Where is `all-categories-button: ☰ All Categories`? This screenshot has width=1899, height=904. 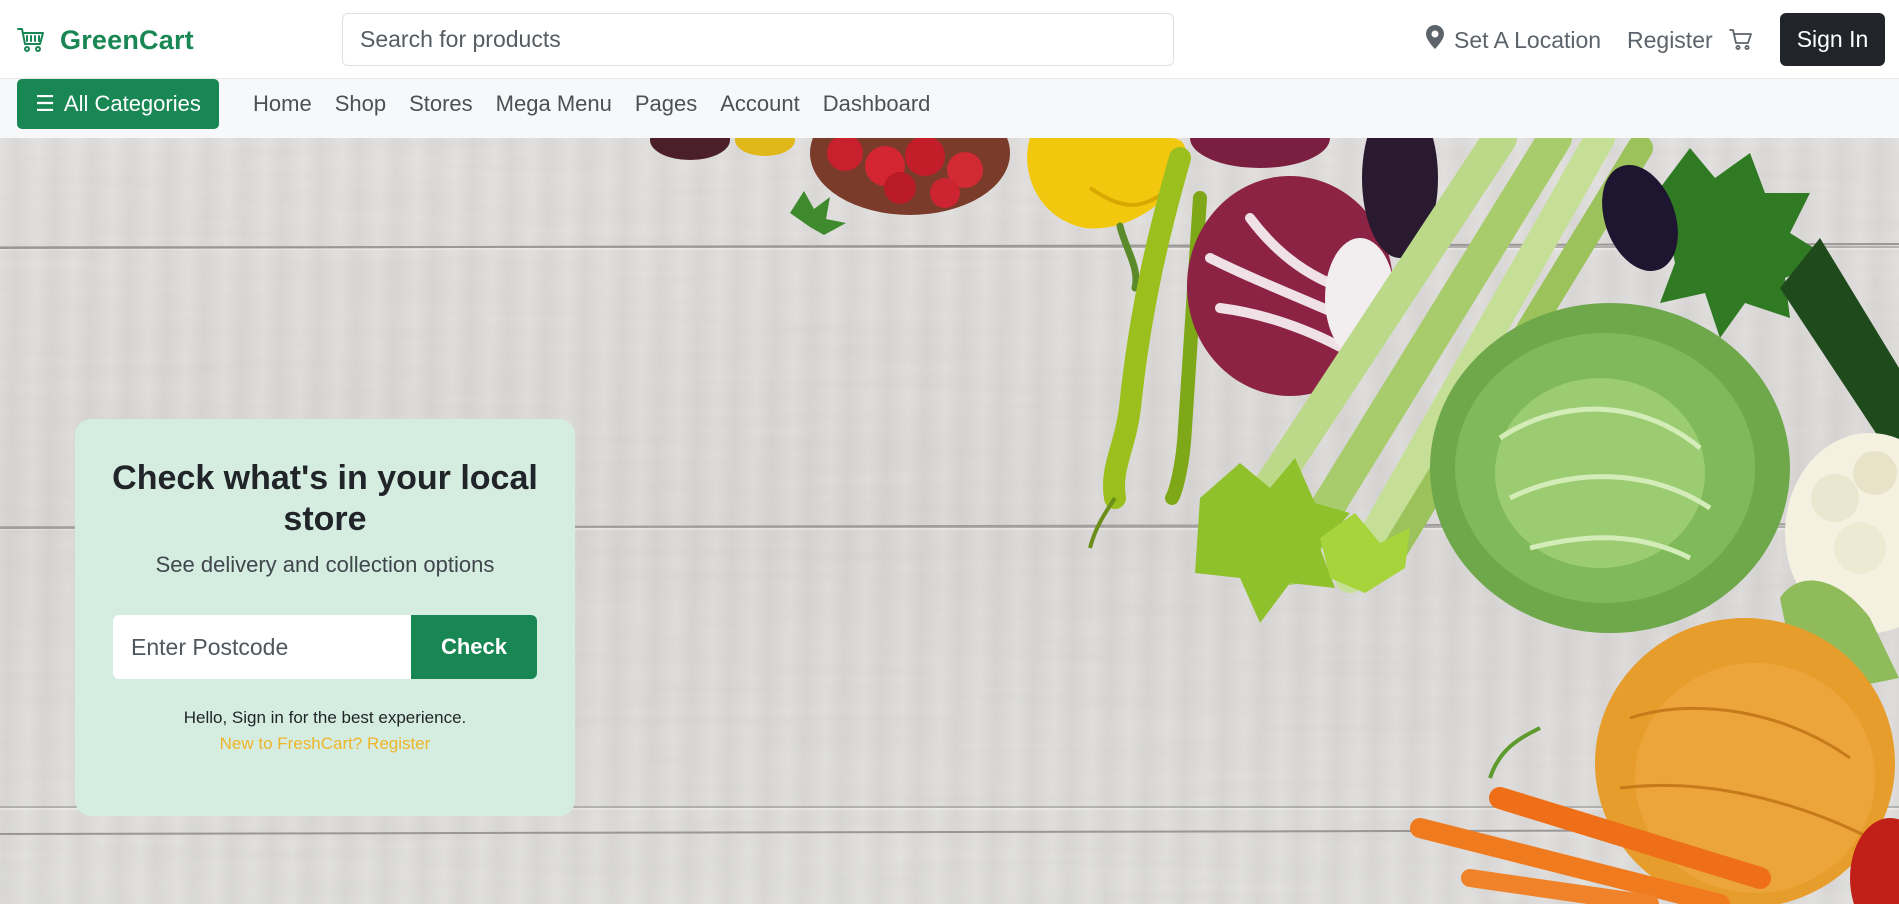 all-categories-button: ☰ All Categories is located at coordinates (118, 104).